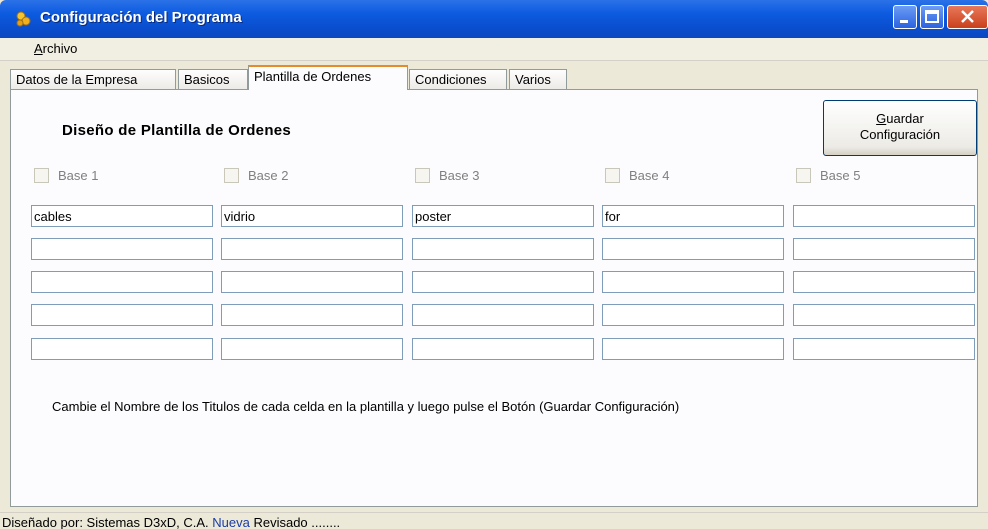  I want to click on save-configuration-button: Guardar Configuración, so click(900, 128).